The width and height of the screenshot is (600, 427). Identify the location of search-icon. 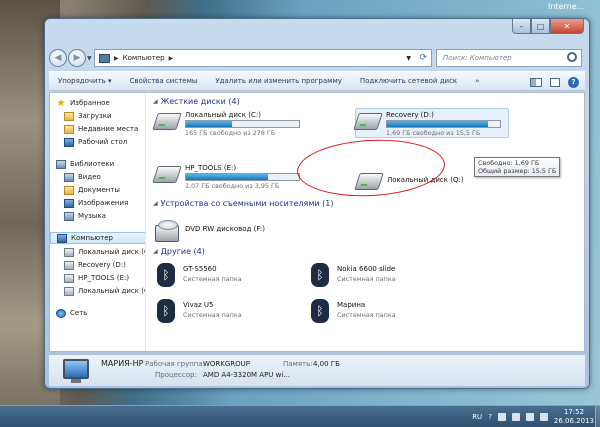
(572, 57).